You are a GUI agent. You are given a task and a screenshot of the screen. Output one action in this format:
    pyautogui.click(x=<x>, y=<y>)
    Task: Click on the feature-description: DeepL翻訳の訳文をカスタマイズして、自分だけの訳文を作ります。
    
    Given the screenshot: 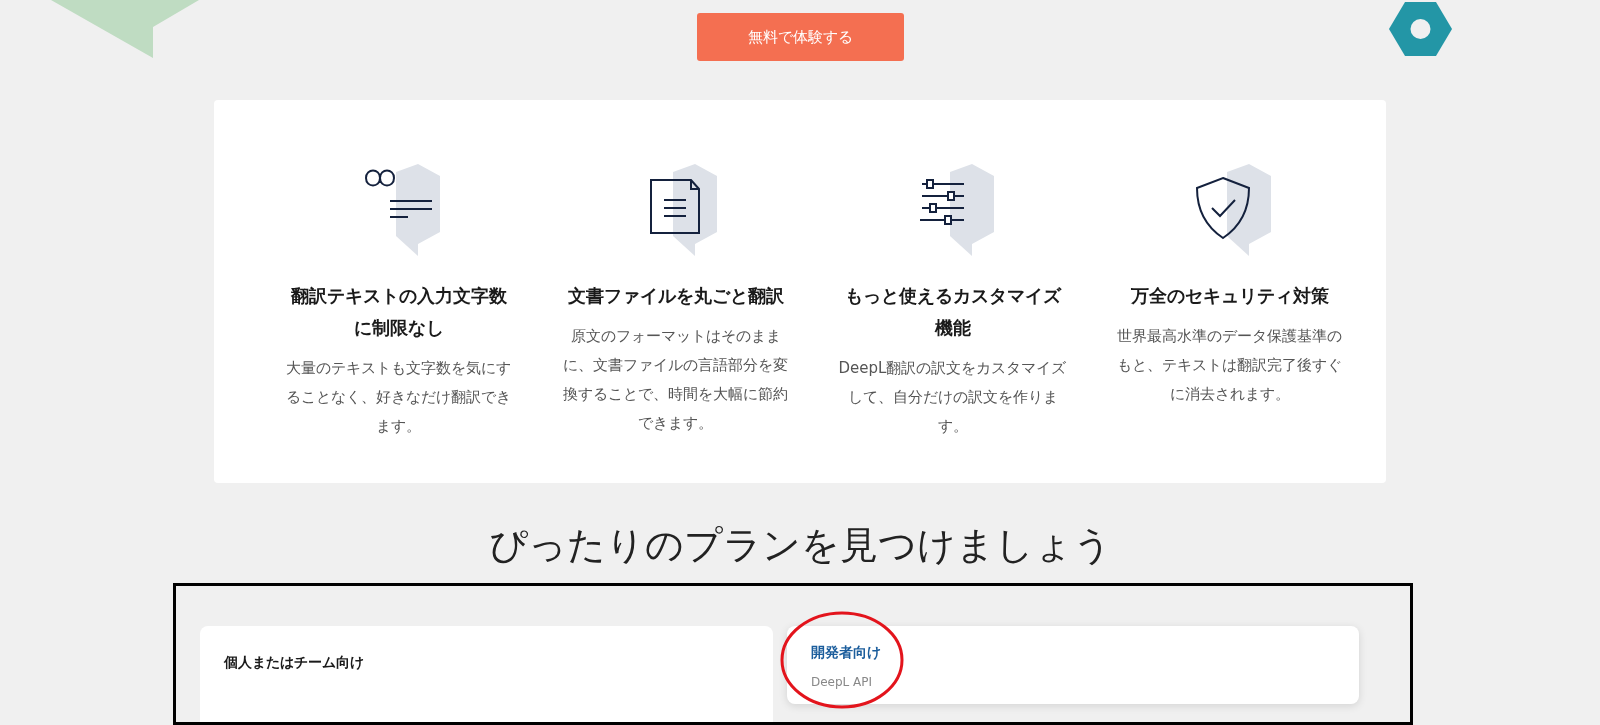 What is the action you would take?
    pyautogui.click(x=952, y=397)
    